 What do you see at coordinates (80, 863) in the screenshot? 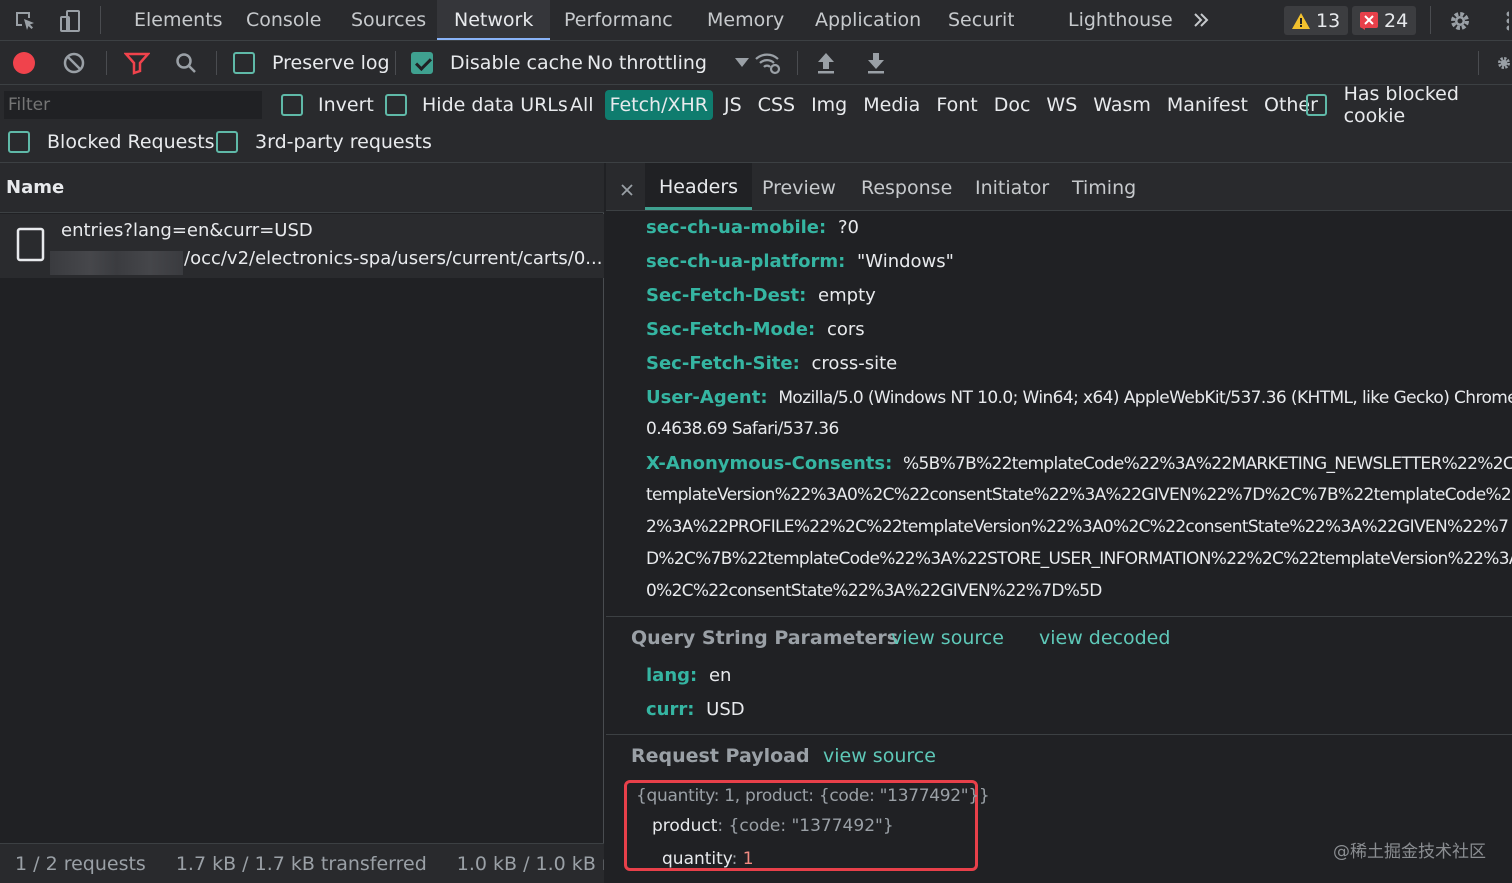
I see `request-count: 1 / 2 requests` at bounding box center [80, 863].